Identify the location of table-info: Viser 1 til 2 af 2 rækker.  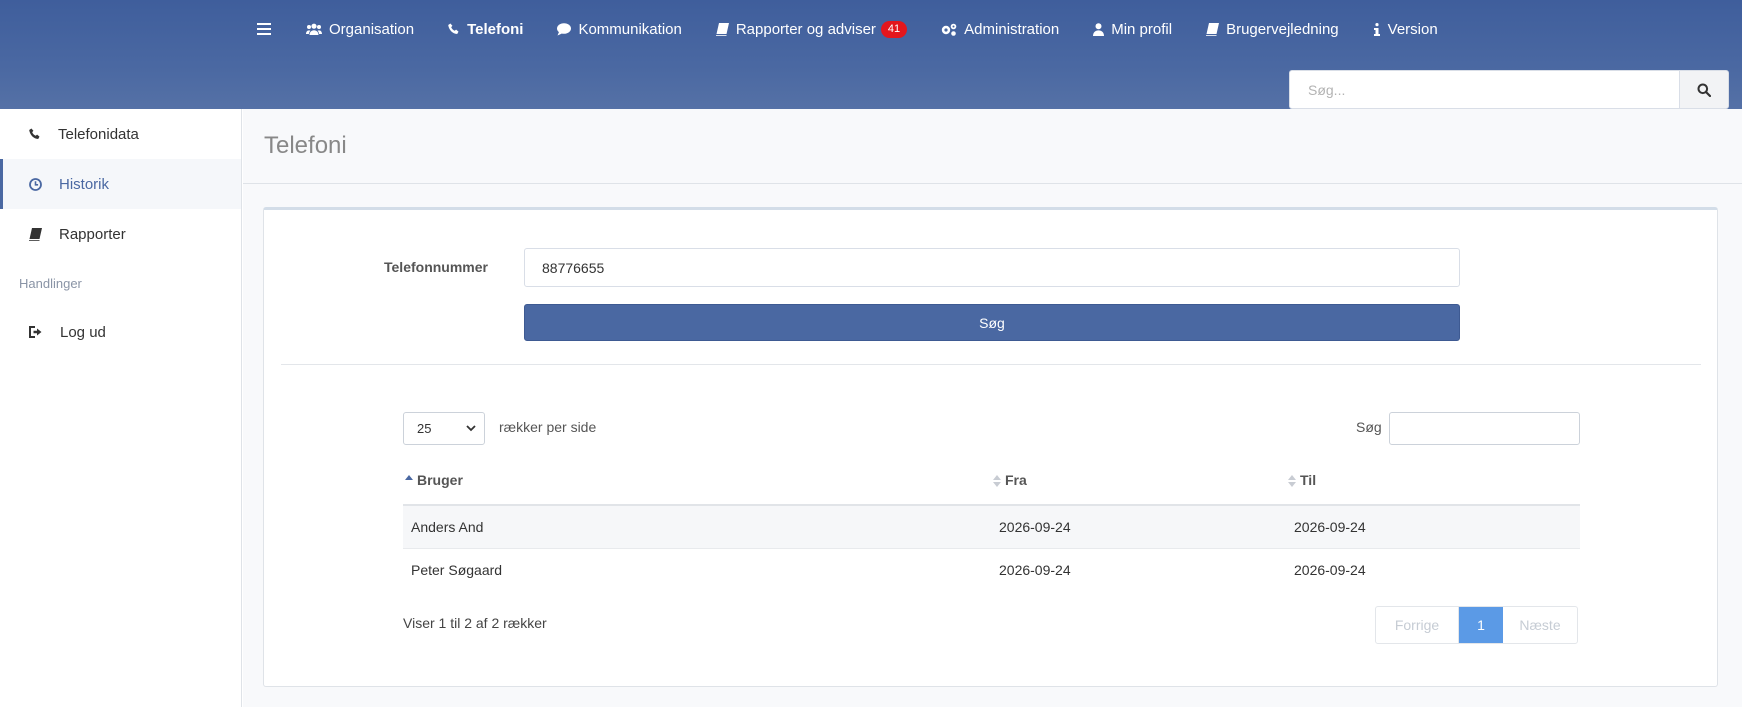
(475, 623).